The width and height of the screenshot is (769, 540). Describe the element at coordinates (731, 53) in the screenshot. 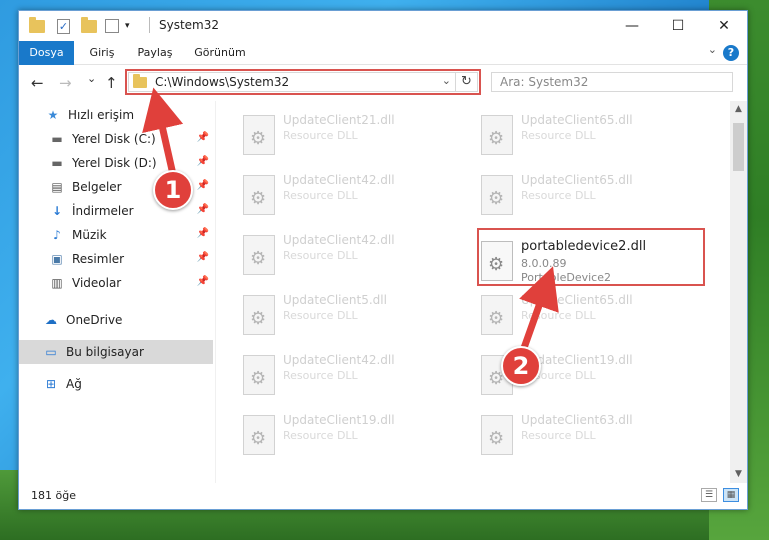

I see `help-button: ?` at that location.